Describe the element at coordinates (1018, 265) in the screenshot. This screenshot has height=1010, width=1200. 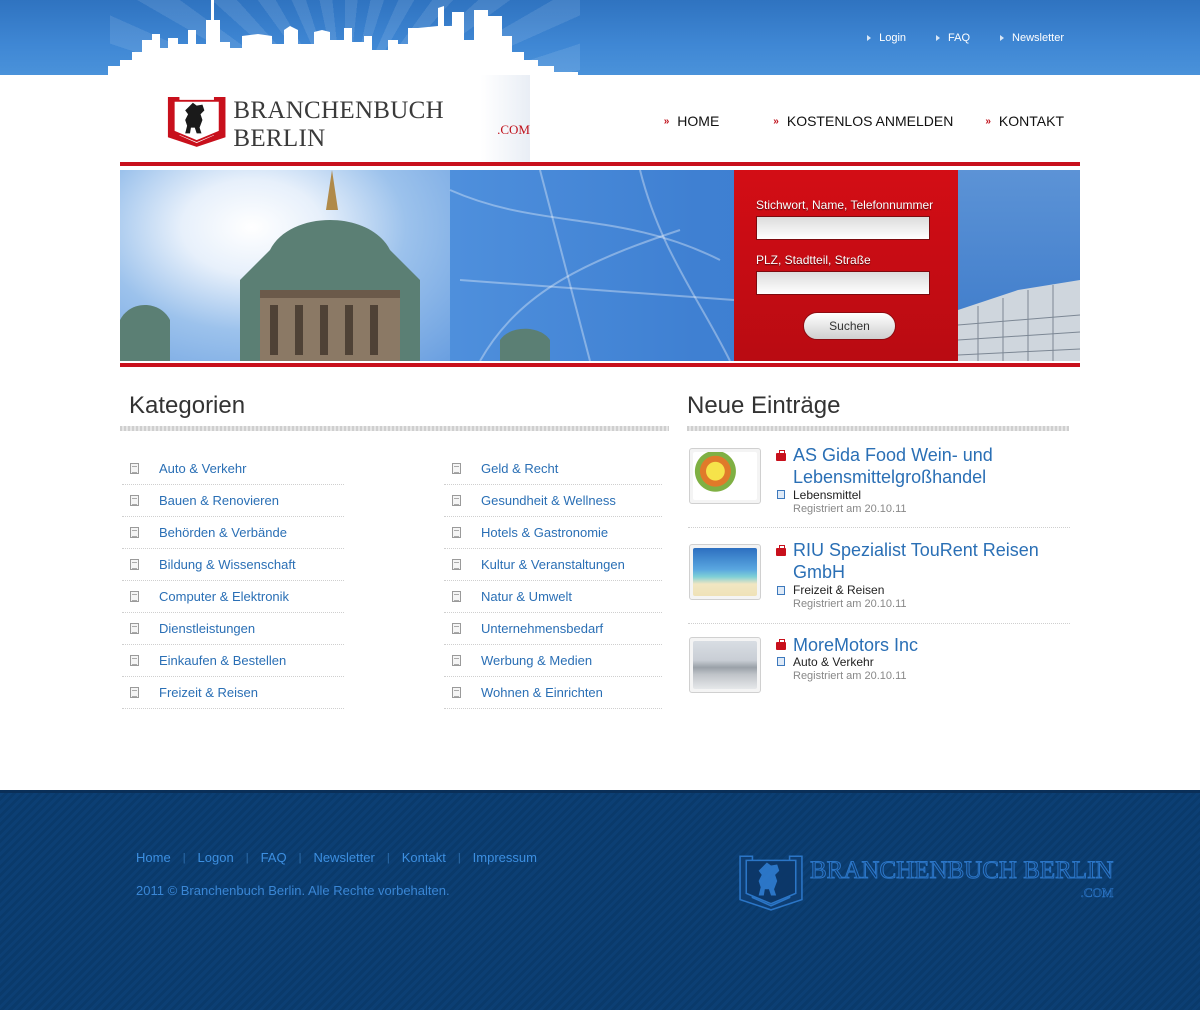
I see `office-building-photo` at that location.